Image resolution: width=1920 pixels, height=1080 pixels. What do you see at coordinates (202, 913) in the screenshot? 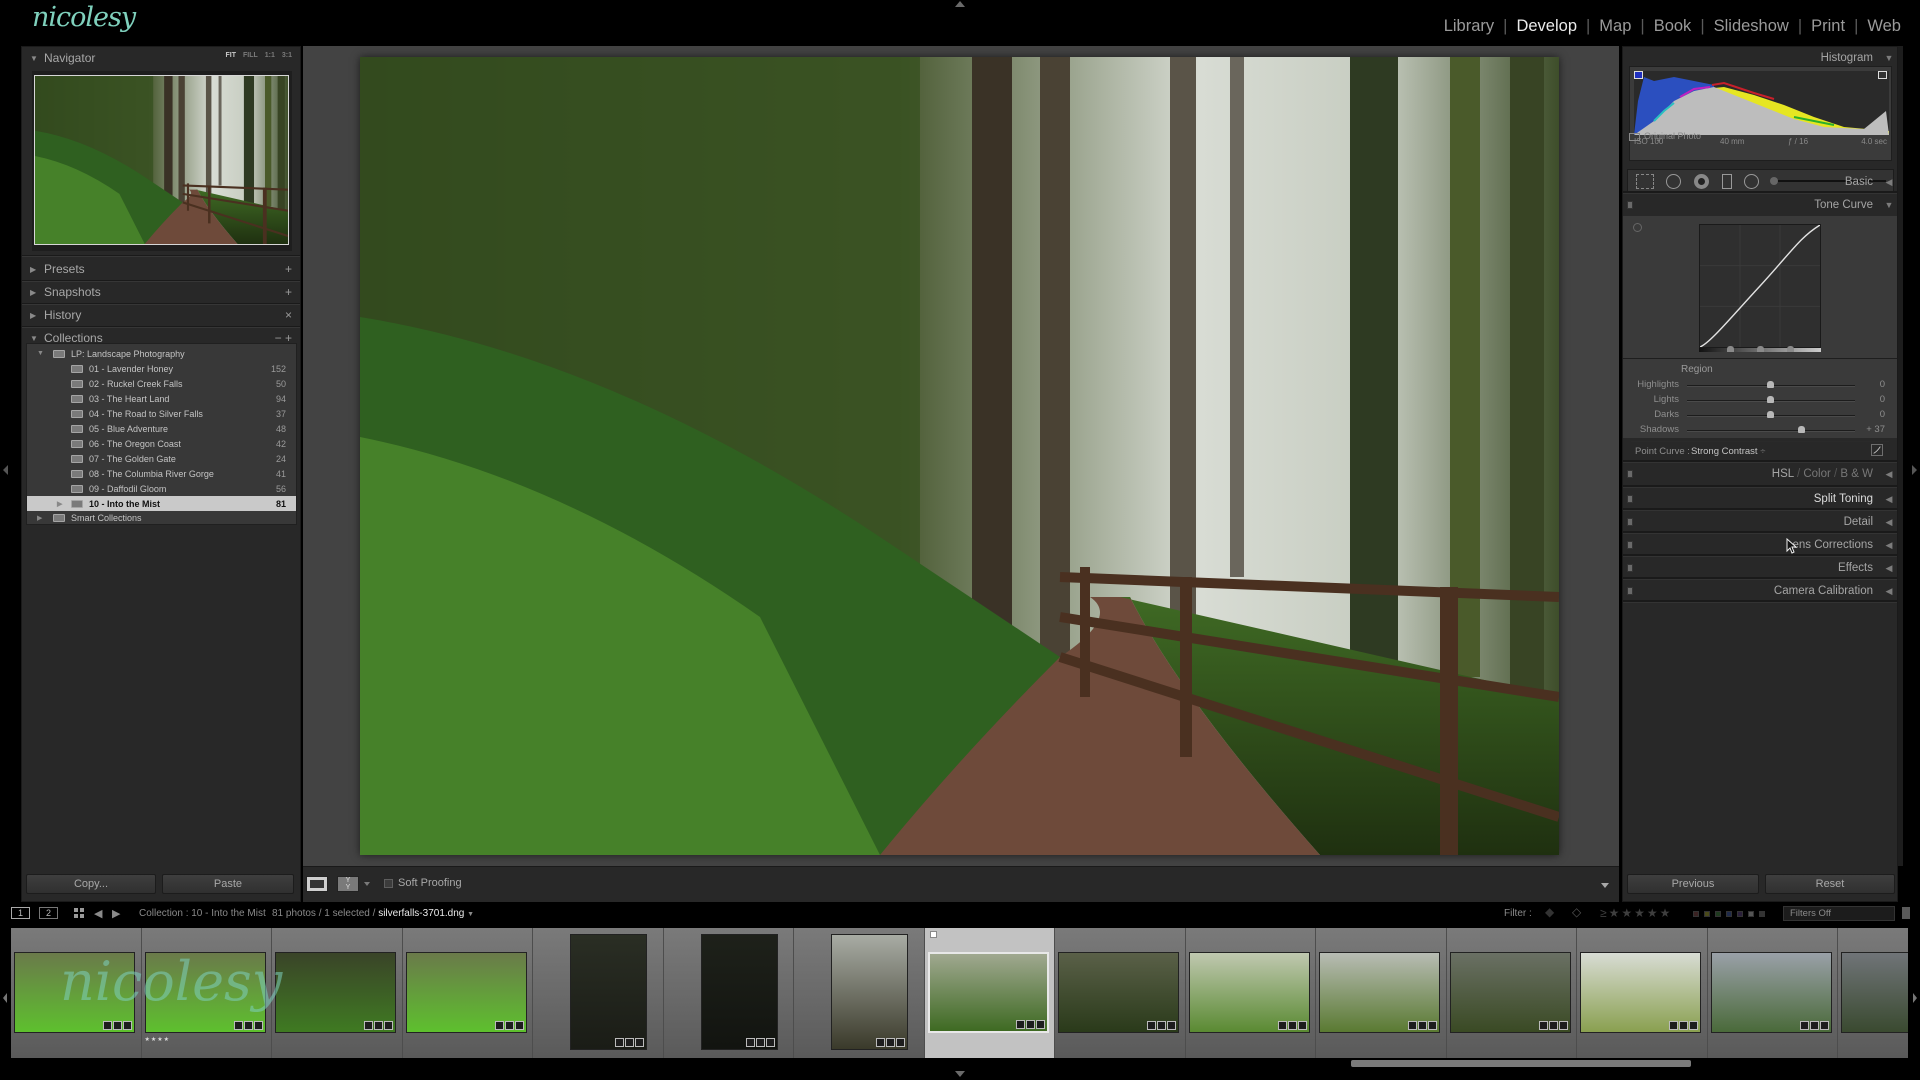
I see `filmstrip-source: Collection : 10 - Into the Mist` at bounding box center [202, 913].